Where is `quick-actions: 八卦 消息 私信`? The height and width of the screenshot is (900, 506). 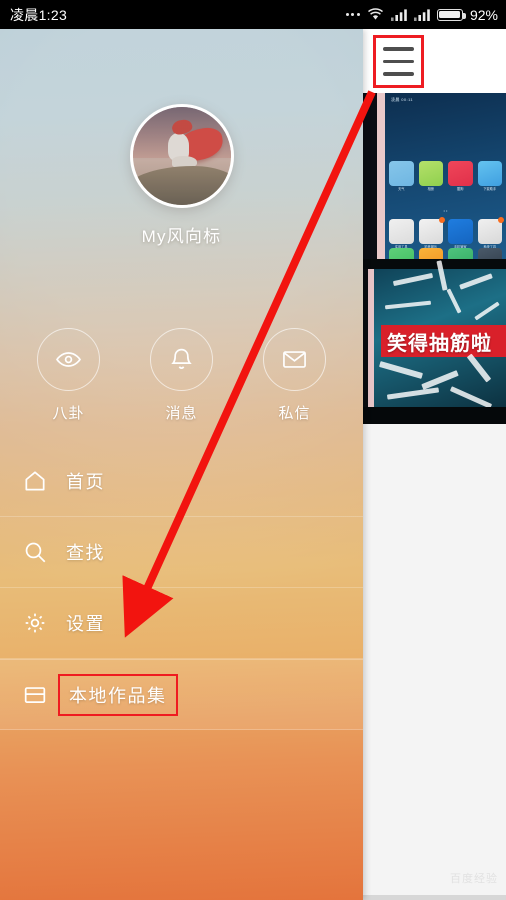
quick-actions: 八卦 消息 私信 is located at coordinates (181, 375).